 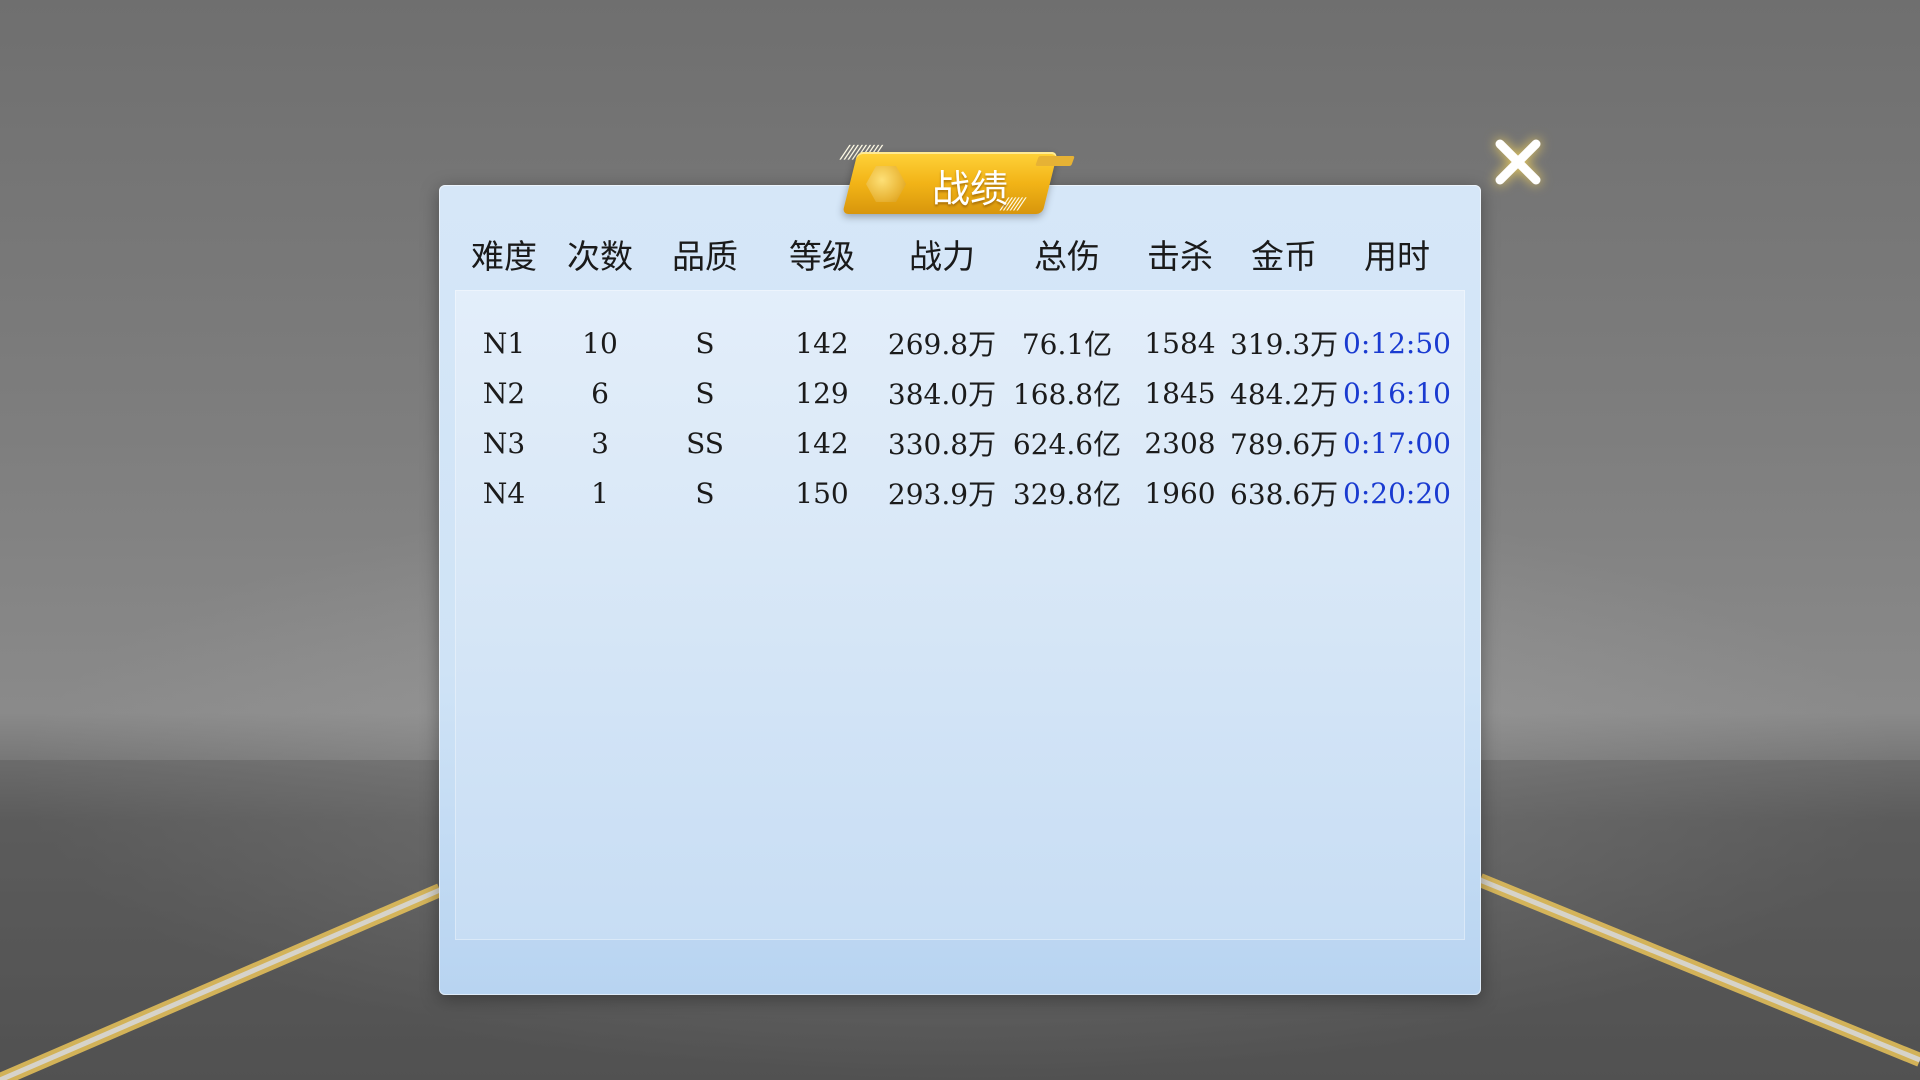 What do you see at coordinates (969, 189) in the screenshot?
I see `panel-title: 战绩` at bounding box center [969, 189].